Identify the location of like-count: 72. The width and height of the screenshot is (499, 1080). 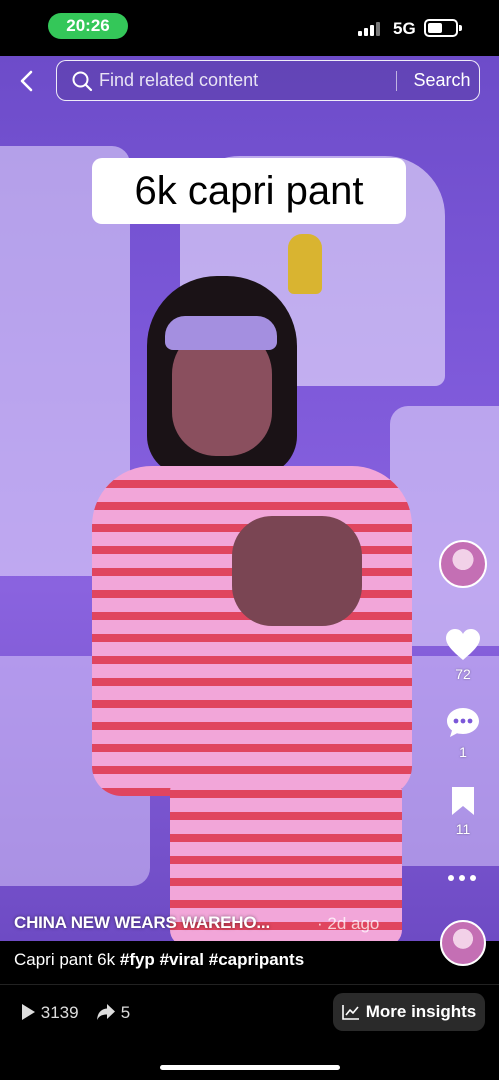
(463, 674).